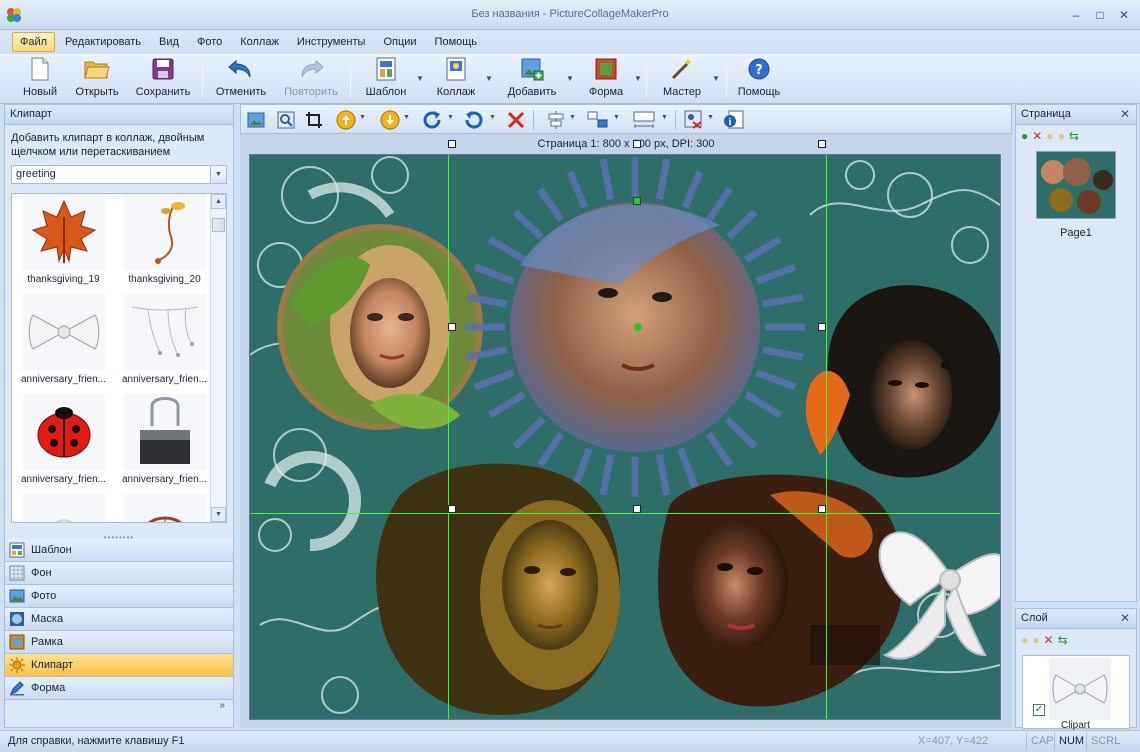 This screenshot has height=752, width=1140. Describe the element at coordinates (386, 79) in the screenshot. I see `template-button: Шаблон` at that location.